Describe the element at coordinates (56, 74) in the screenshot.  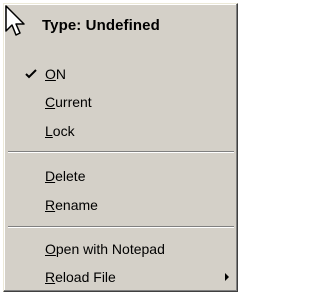
I see `menu-item-label: ON` at that location.